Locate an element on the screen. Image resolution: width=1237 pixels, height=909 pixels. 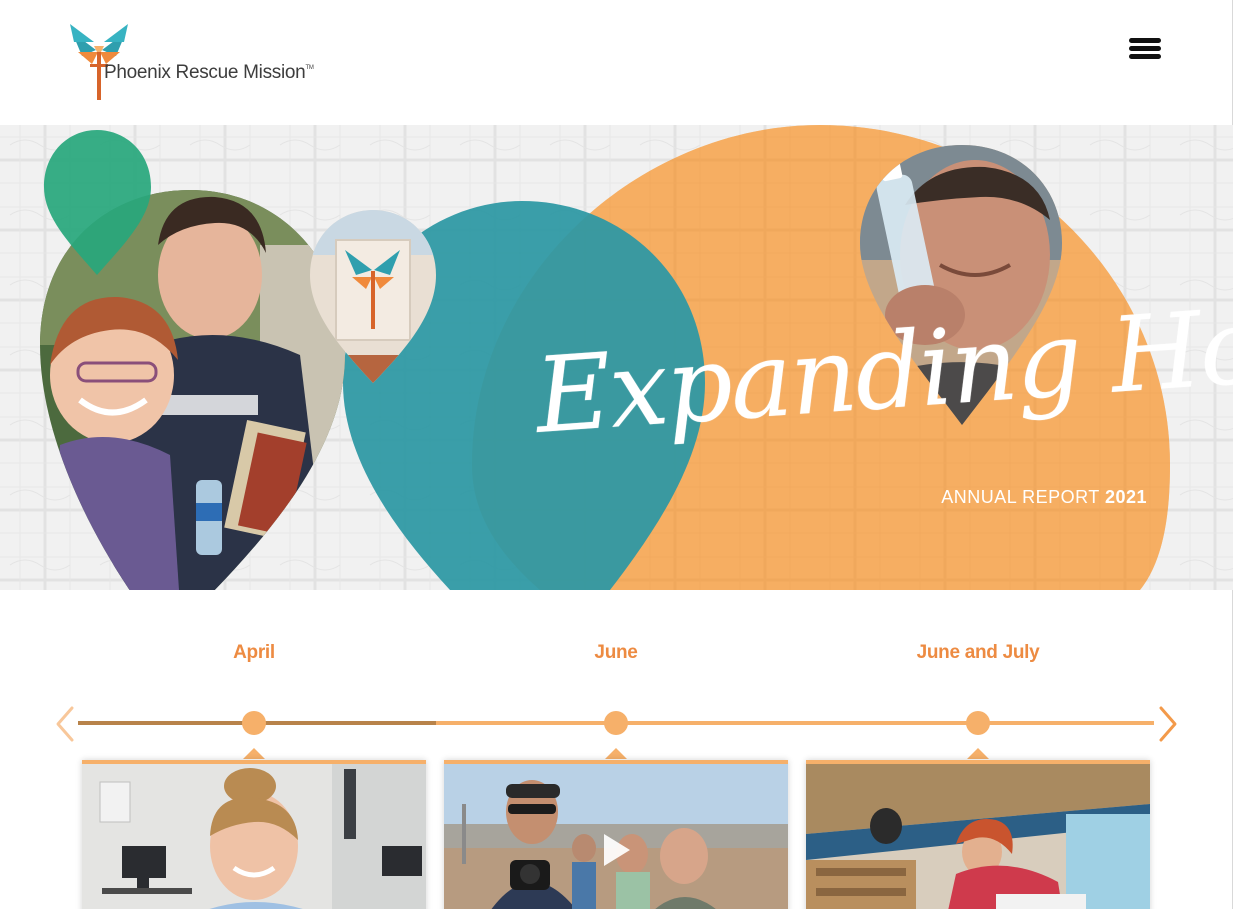
logo-link: Phoenix Rescue MissionTM is located at coordinates (198, 62).